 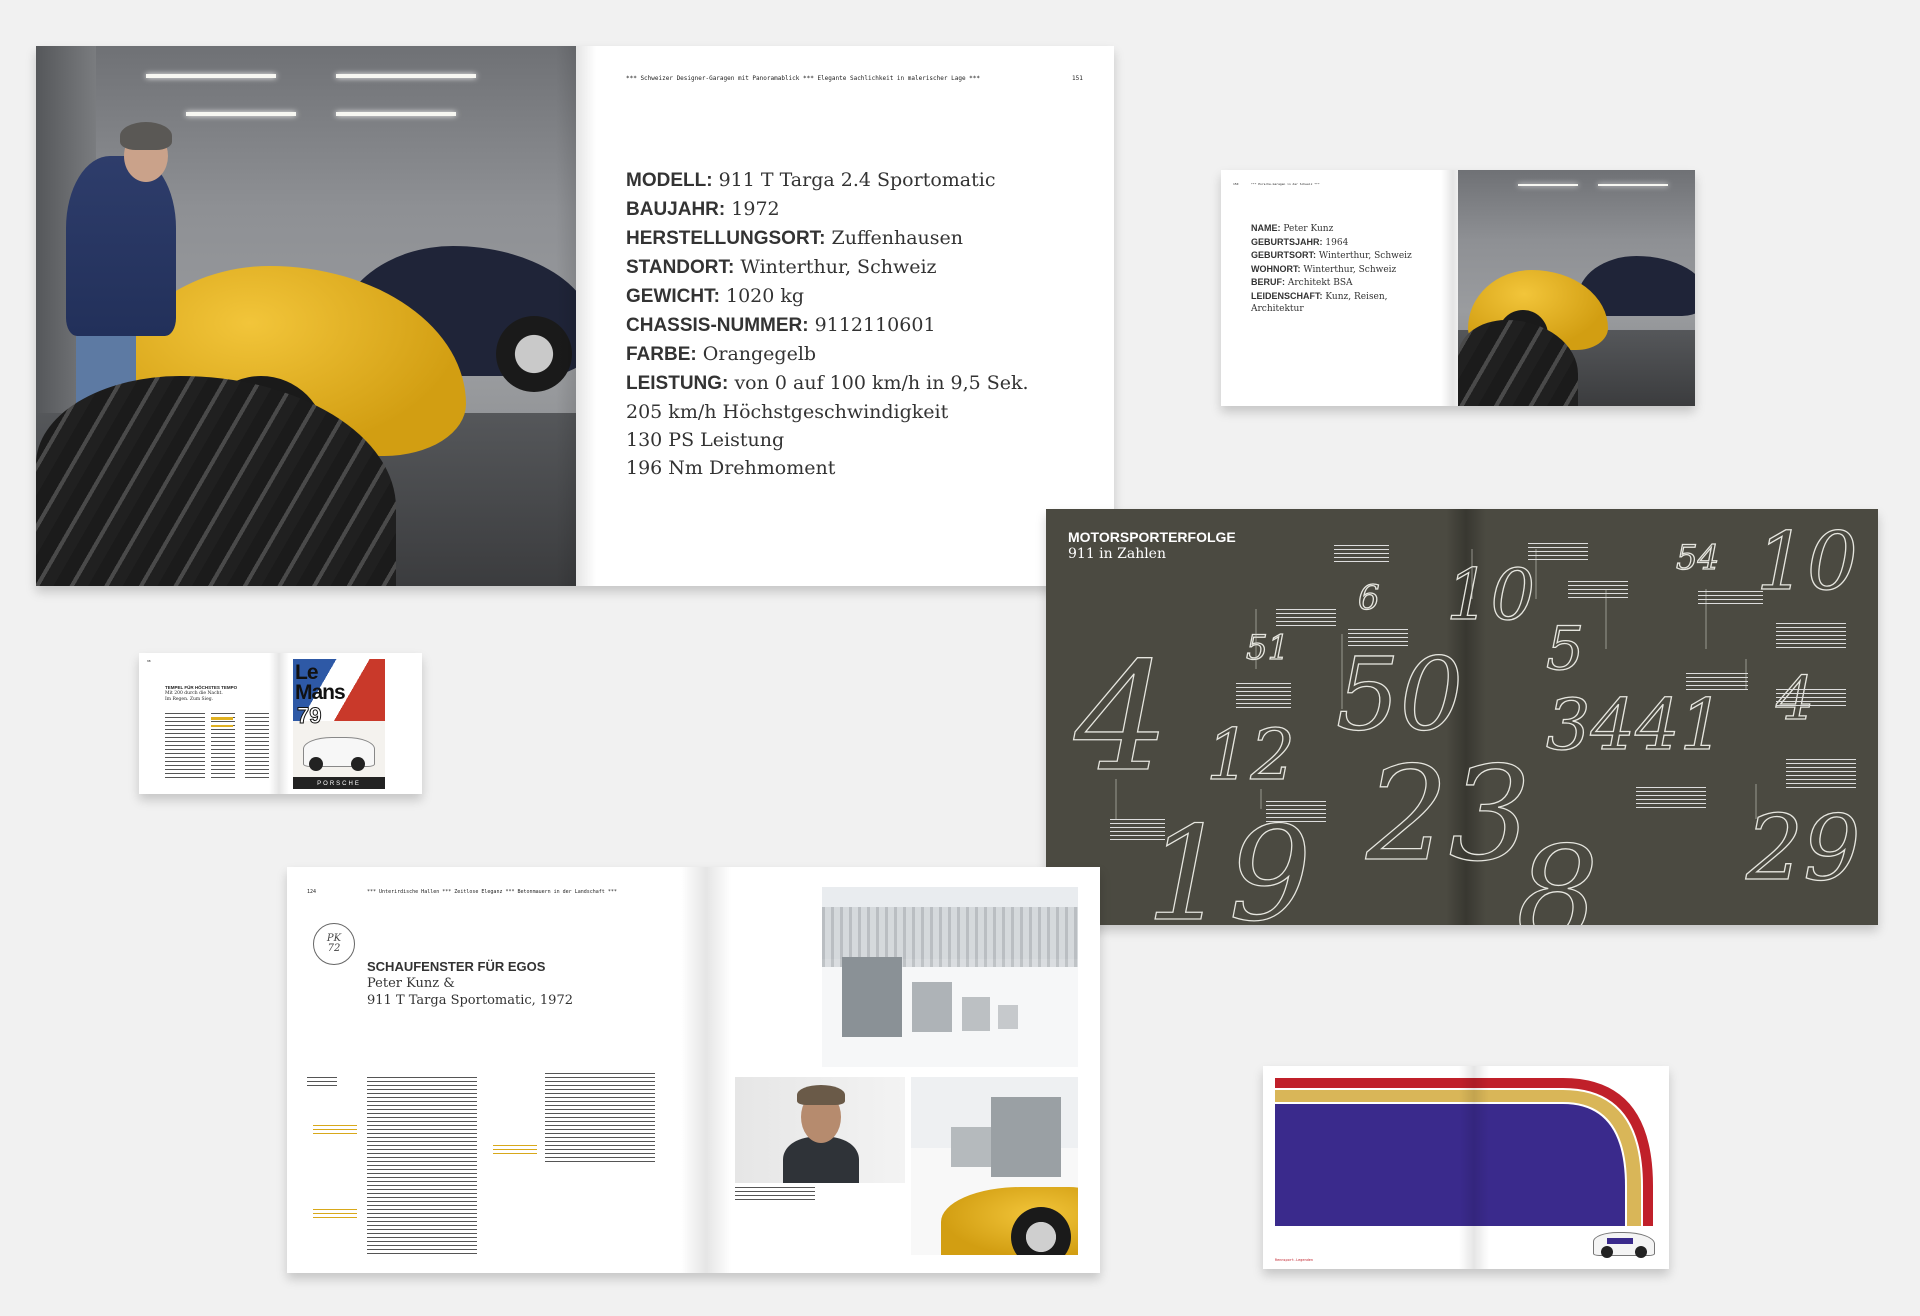 What do you see at coordinates (820, 1130) in the screenshot?
I see `portrait-photo` at bounding box center [820, 1130].